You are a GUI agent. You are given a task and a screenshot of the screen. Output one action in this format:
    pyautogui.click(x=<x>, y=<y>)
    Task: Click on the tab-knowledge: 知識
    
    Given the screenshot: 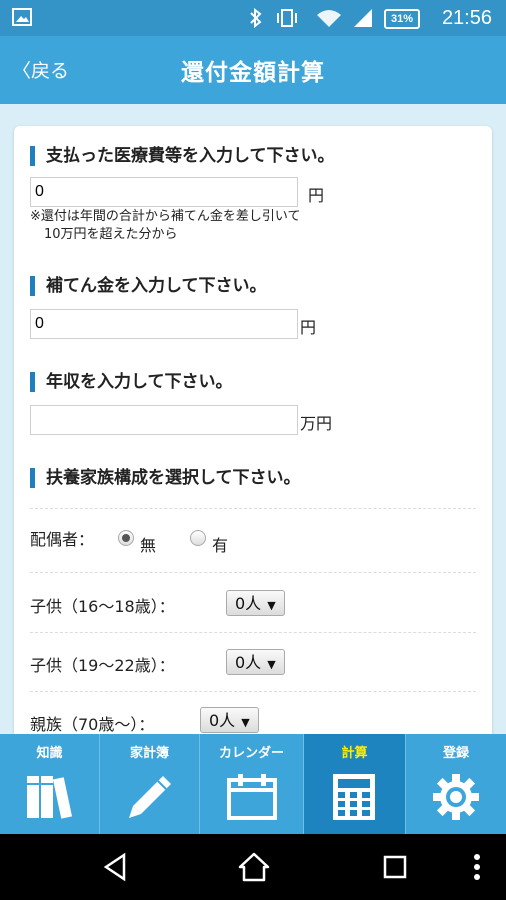 What is the action you would take?
    pyautogui.click(x=50, y=784)
    